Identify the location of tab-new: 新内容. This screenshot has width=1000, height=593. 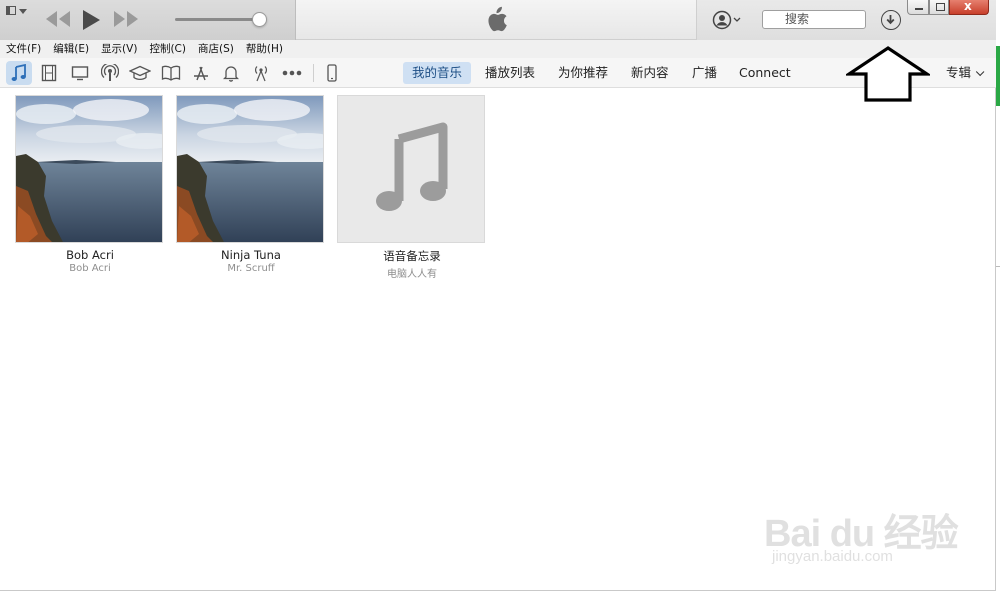
(650, 73).